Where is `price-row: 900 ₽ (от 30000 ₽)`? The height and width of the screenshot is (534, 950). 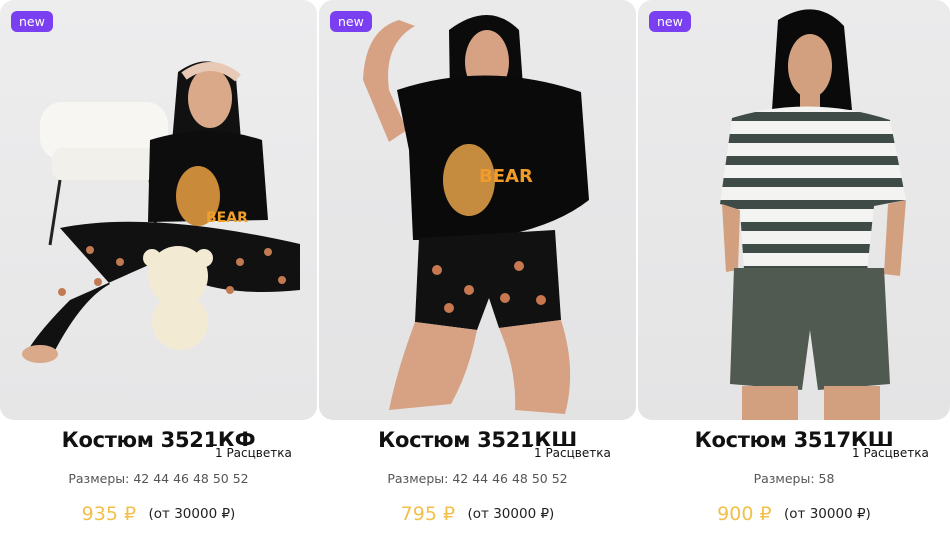
price-row: 900 ₽ (от 30000 ₽) is located at coordinates (794, 514).